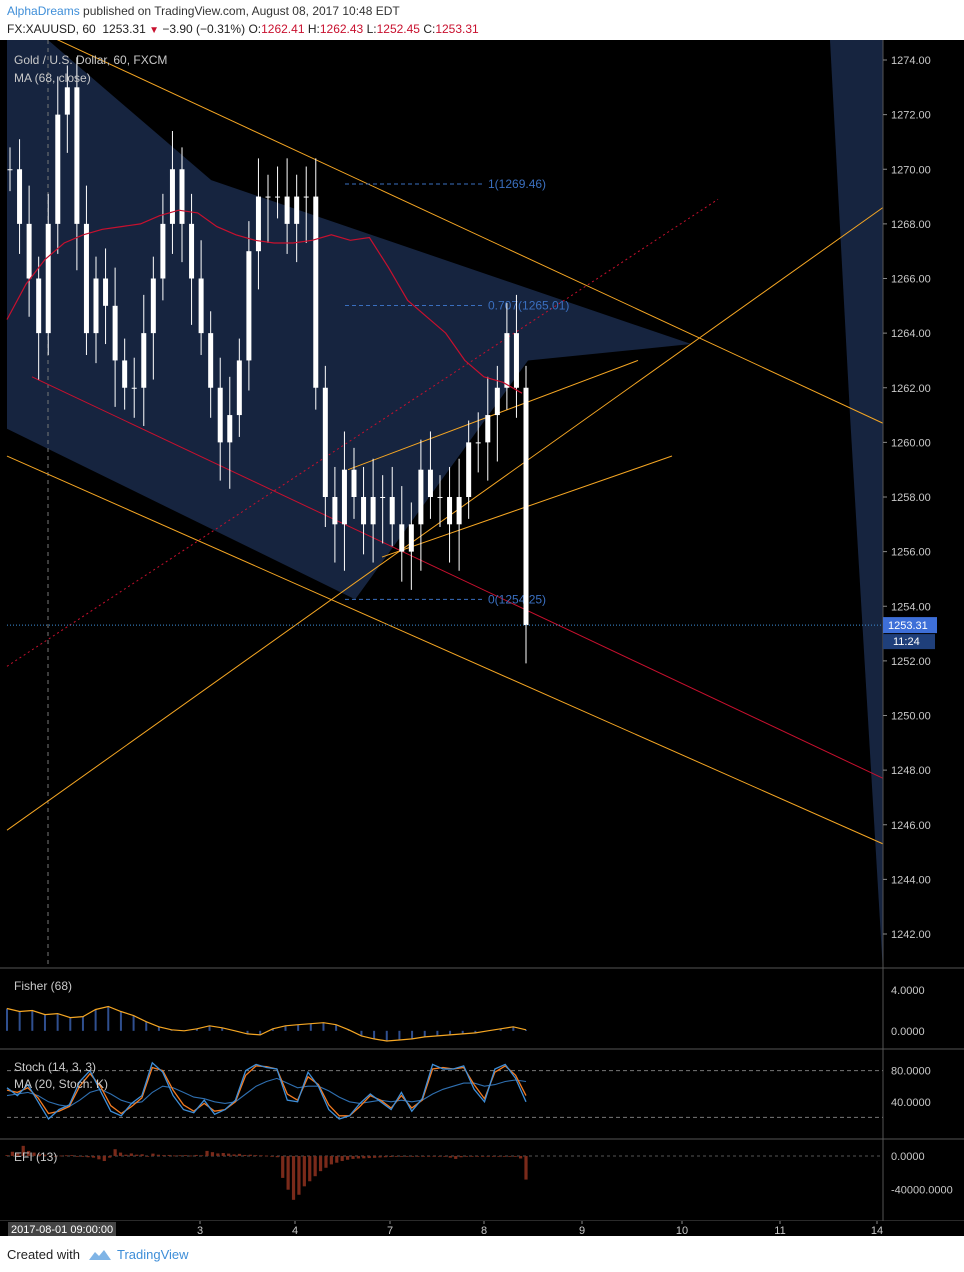  What do you see at coordinates (517, 599) in the screenshot?
I see `fib-level-label: 0(1254.25)` at bounding box center [517, 599].